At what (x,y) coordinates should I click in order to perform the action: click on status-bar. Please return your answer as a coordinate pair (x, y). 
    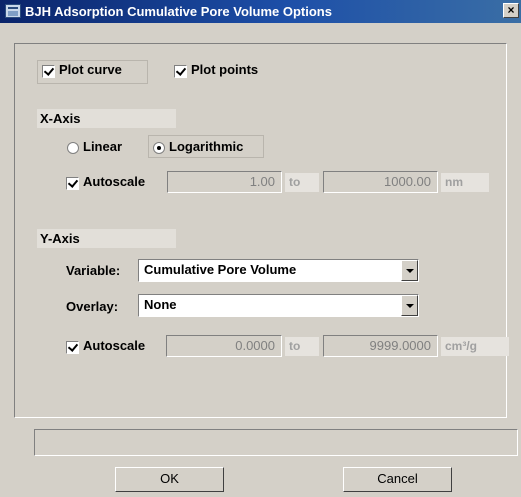
    Looking at the image, I should click on (276, 442).